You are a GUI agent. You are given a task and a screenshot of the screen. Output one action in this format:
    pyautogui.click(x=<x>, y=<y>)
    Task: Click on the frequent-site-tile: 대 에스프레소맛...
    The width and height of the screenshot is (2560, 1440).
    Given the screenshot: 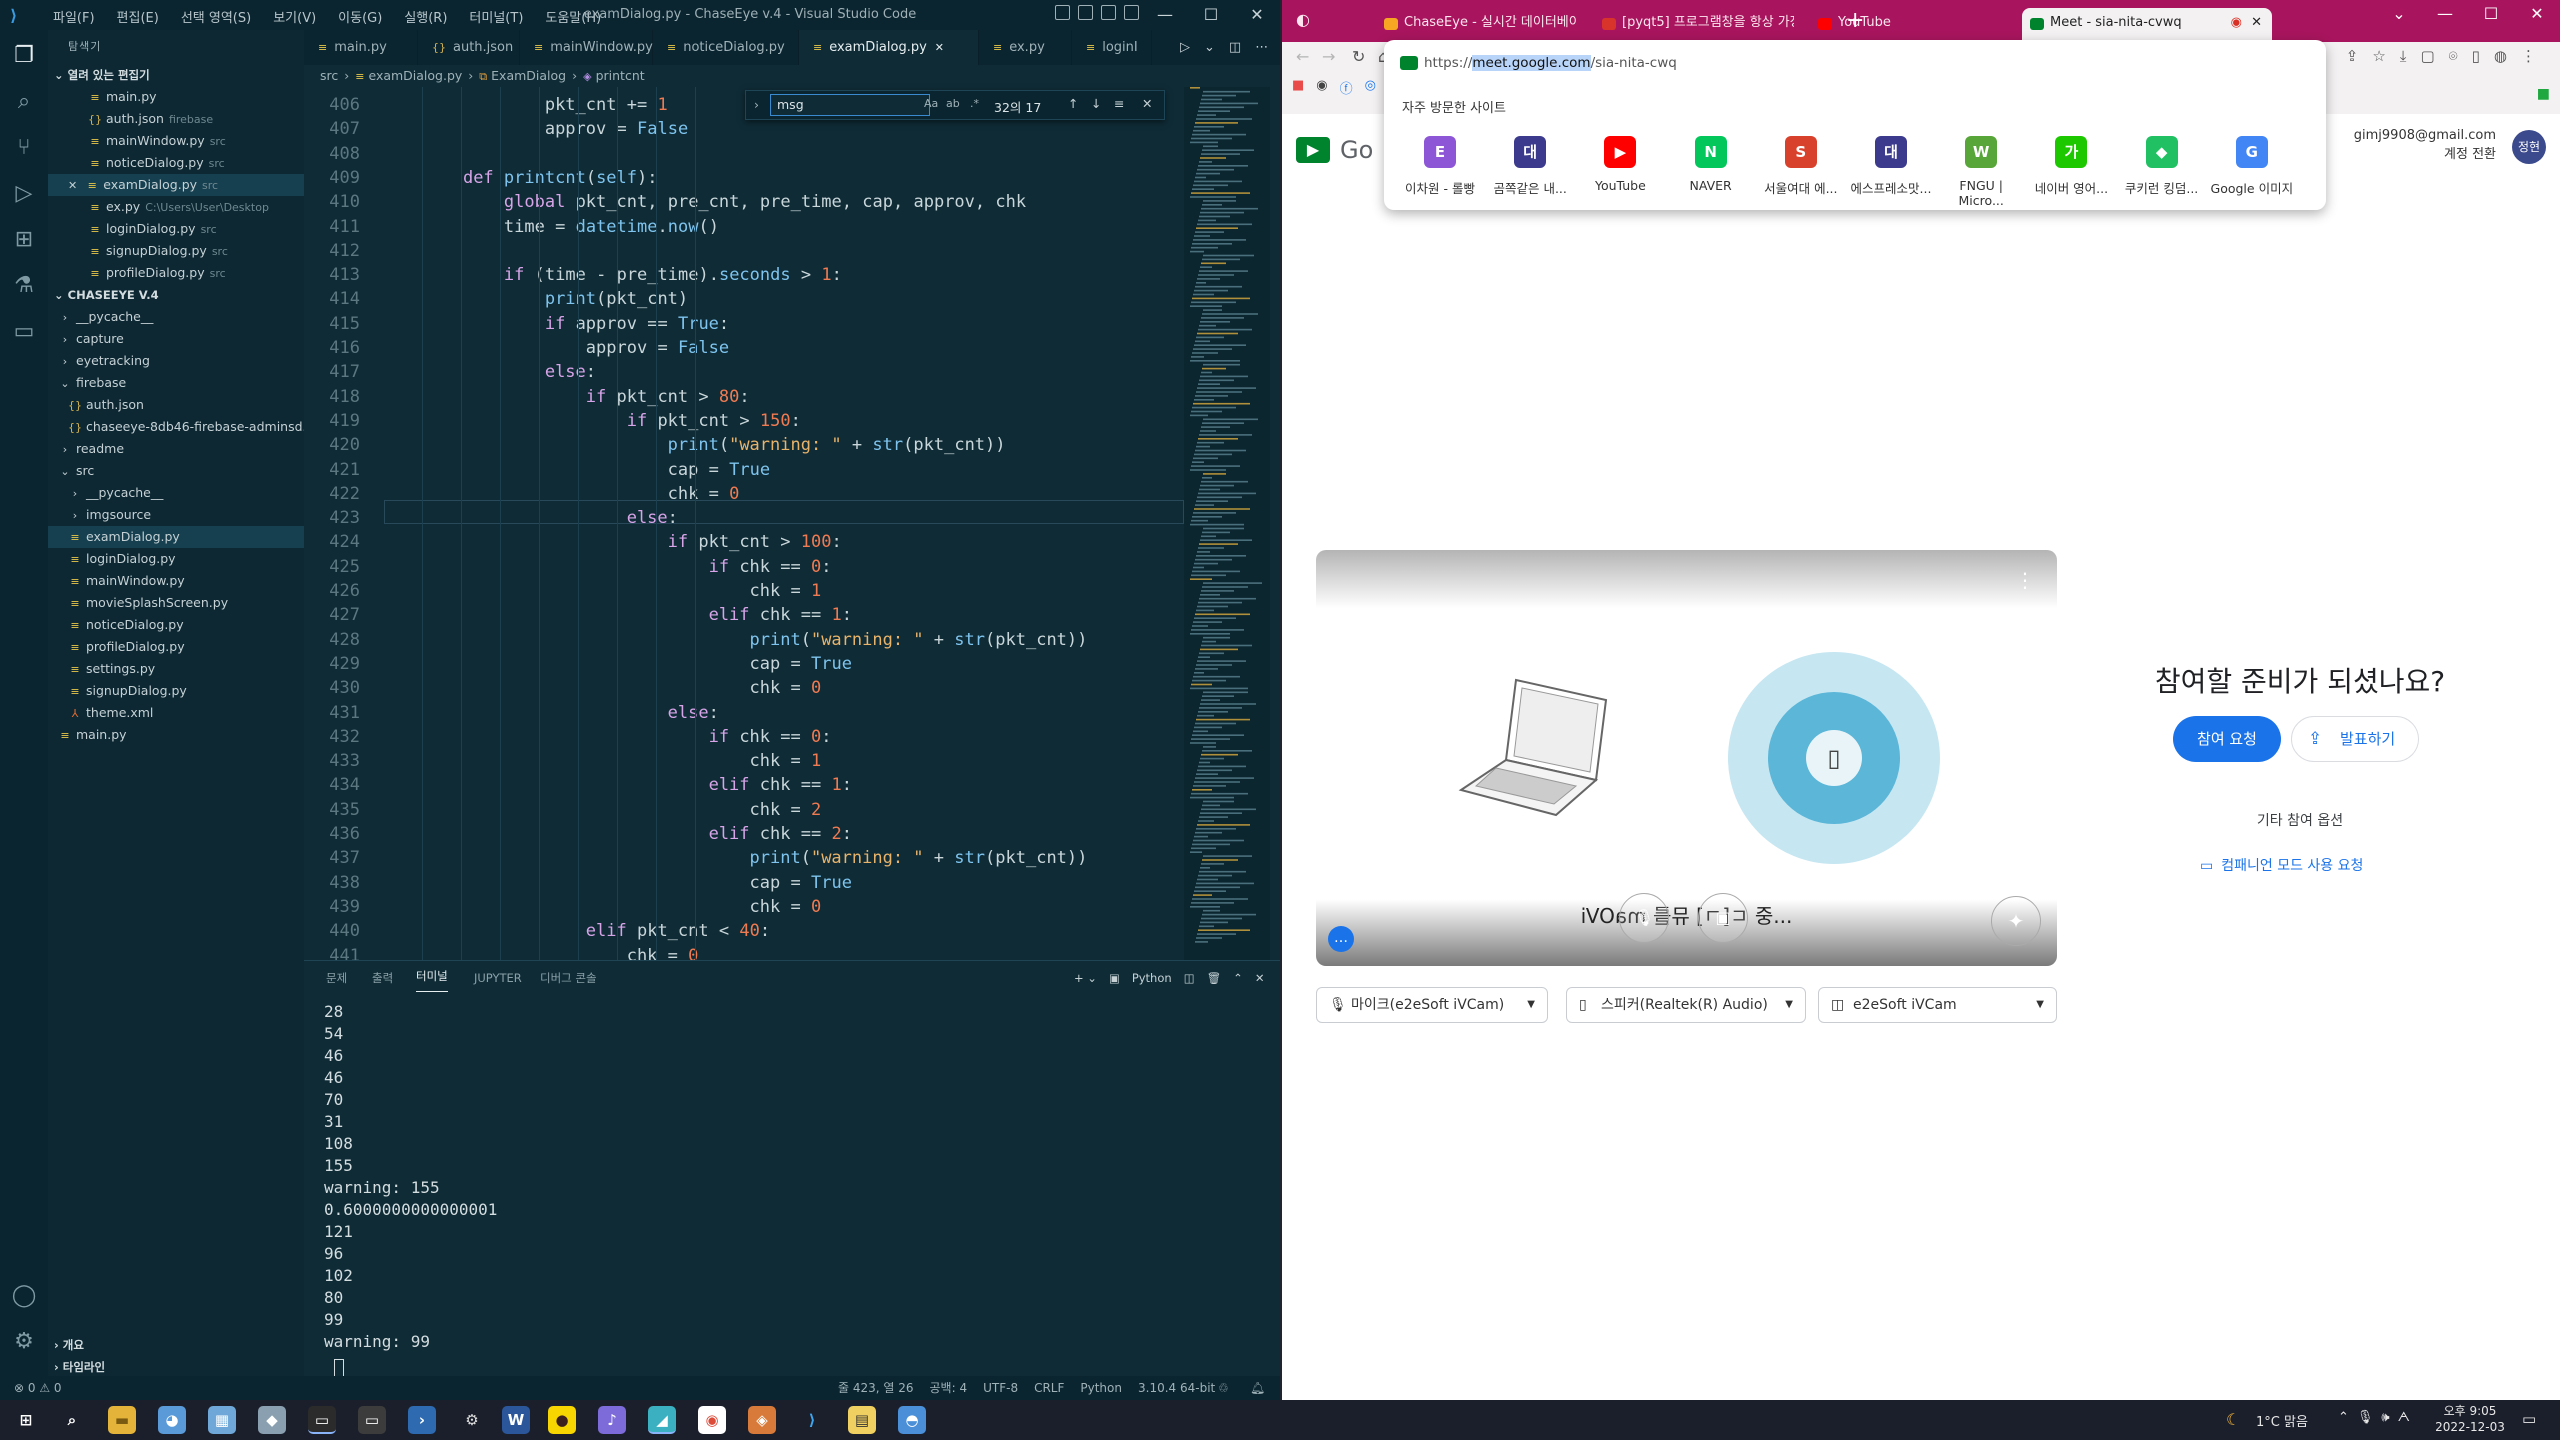 What is the action you would take?
    pyautogui.click(x=1891, y=166)
    